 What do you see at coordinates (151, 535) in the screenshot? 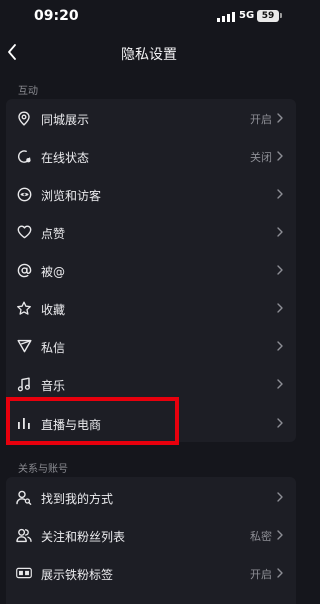
I see `row-follow-fans-list: 关注和粉丝列表 私密` at bounding box center [151, 535].